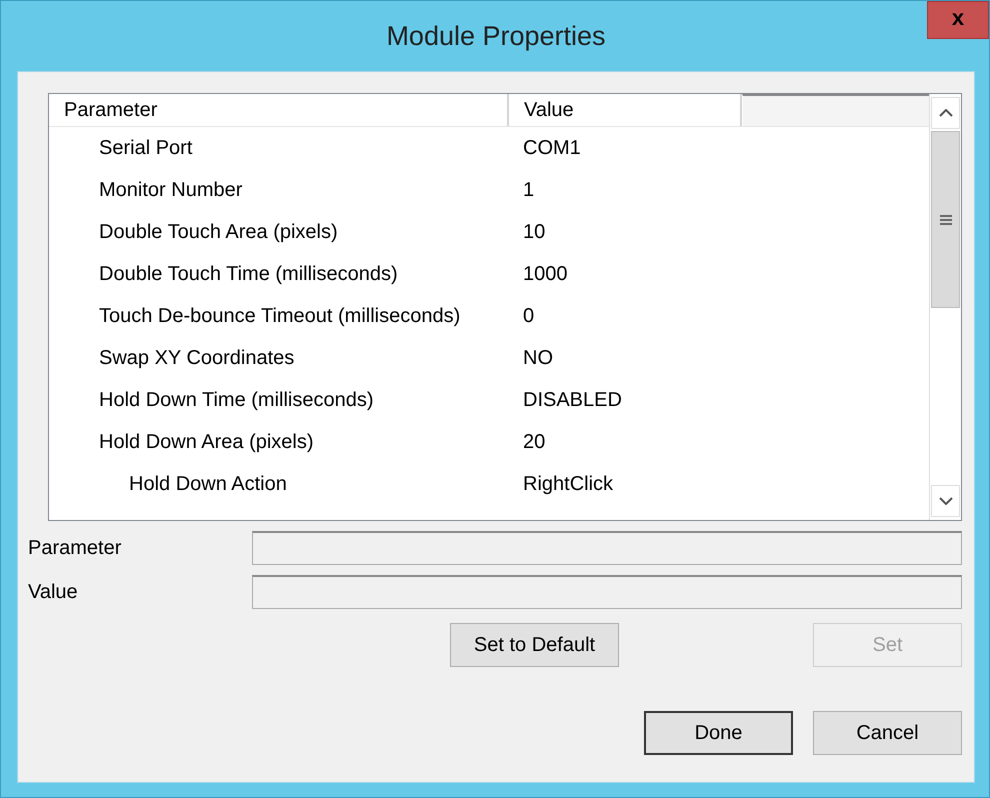 The height and width of the screenshot is (798, 990). I want to click on scrollbar, so click(945, 307).